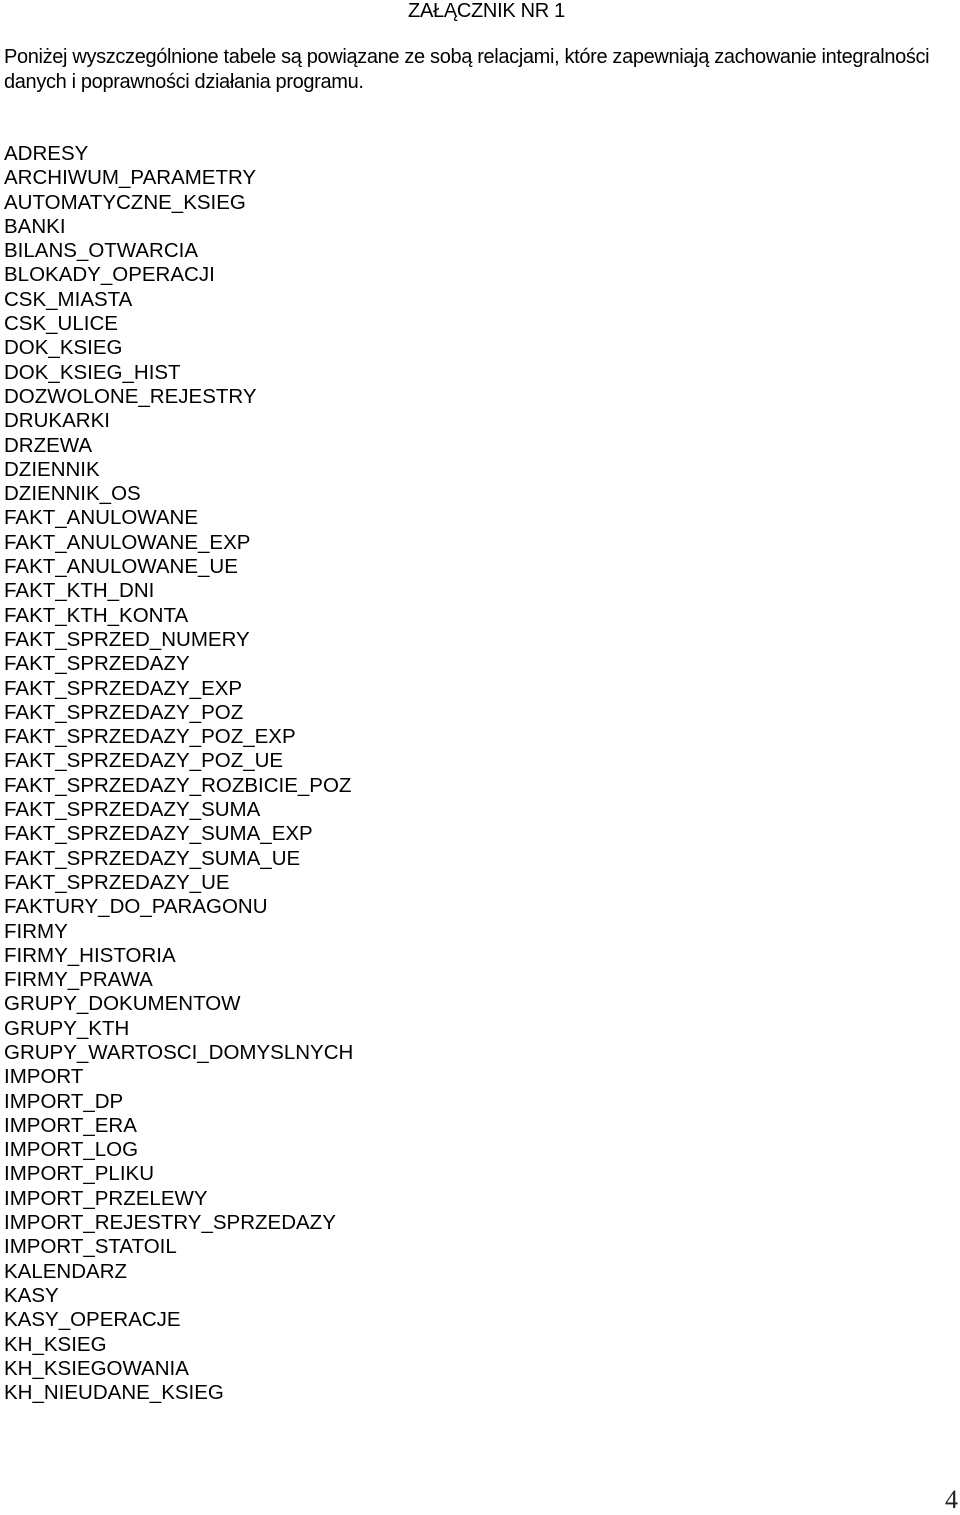 Image resolution: width=960 pixels, height=1515 pixels. I want to click on table-name-item: FAKT_SPRZEDAZY_POZ_EXP, so click(150, 737).